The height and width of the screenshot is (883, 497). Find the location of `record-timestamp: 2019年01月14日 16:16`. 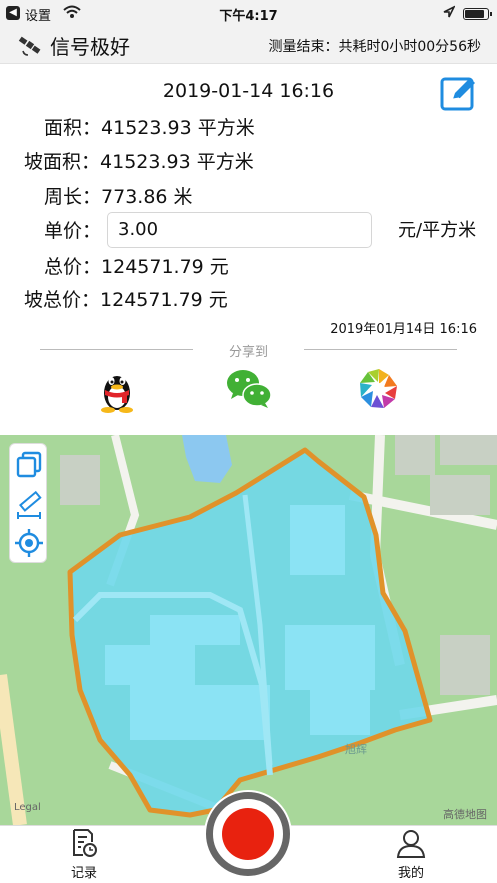

record-timestamp: 2019年01月14日 16:16 is located at coordinates (403, 329).